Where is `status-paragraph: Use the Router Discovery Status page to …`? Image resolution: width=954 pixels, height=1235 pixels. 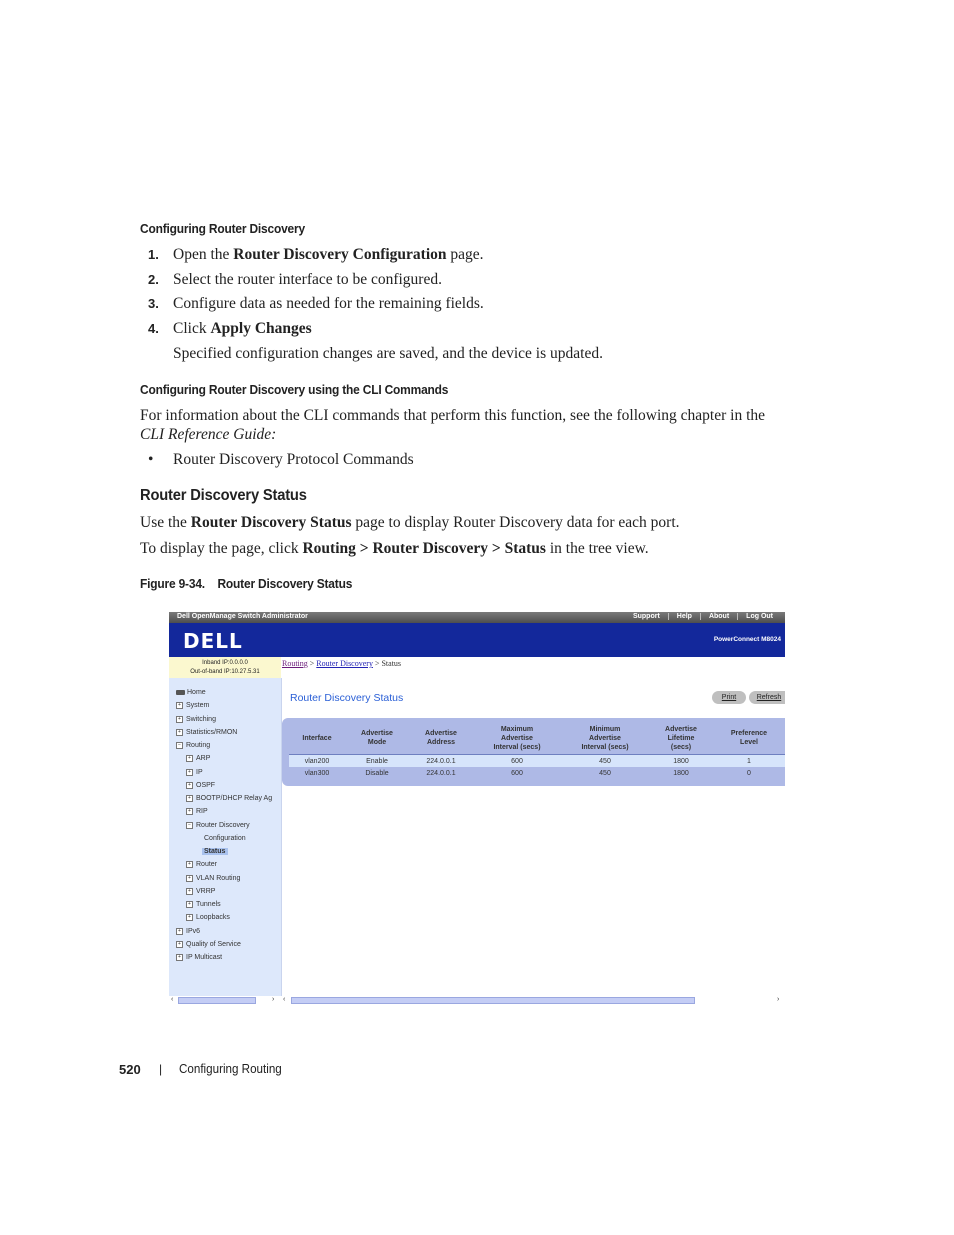
status-paragraph: Use the Router Discovery Status page to … is located at coordinates (410, 522).